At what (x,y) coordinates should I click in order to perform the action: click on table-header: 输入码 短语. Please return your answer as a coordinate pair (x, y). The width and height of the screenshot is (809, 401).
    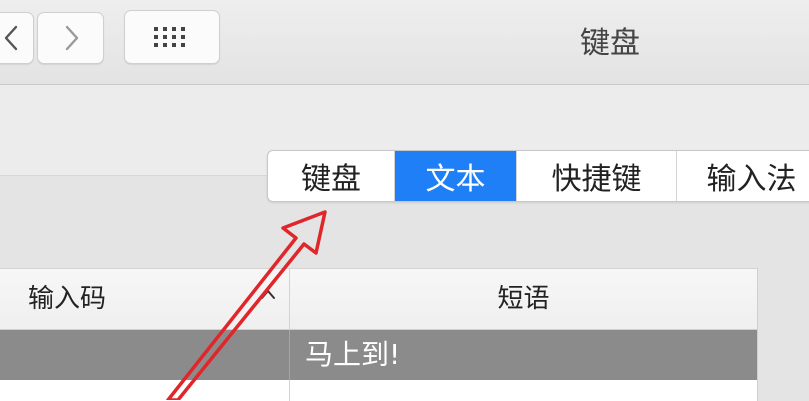
    Looking at the image, I should click on (378, 299).